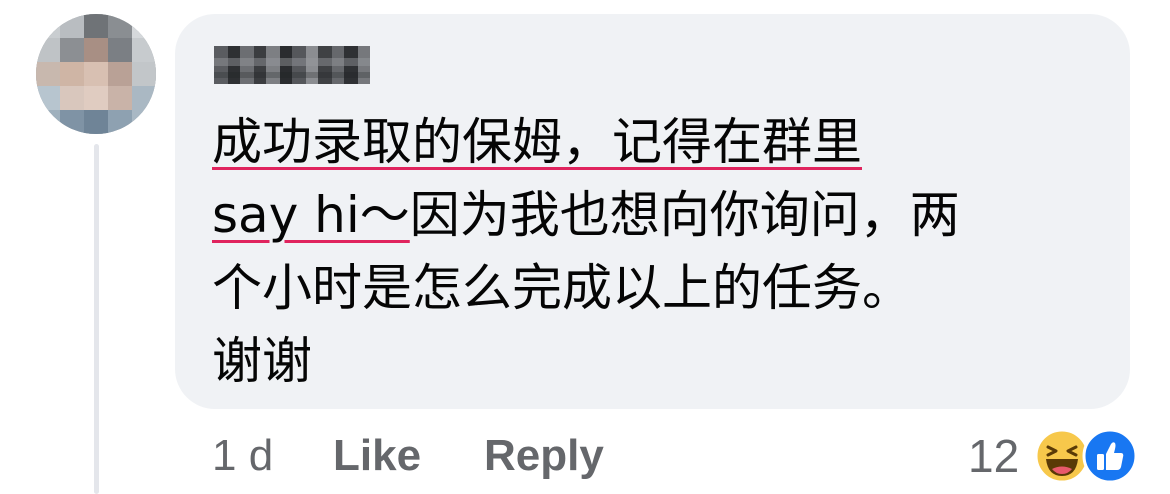  I want to click on comment-text-line-1: 成功录取的保姆，记得在群里, so click(537, 142).